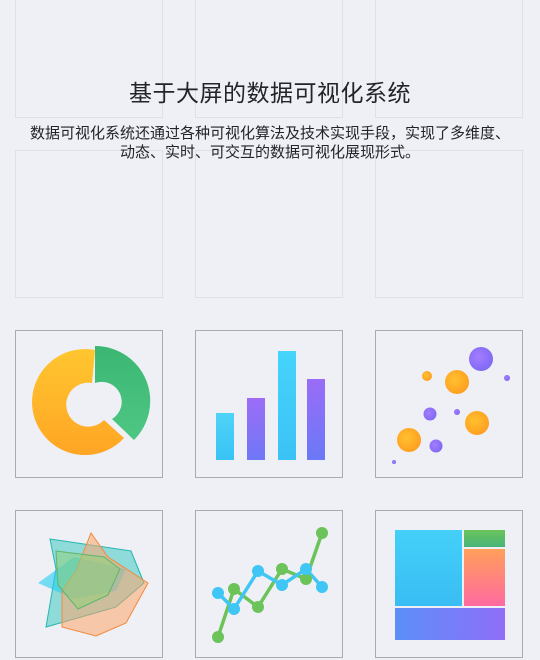 The width and height of the screenshot is (540, 660). Describe the element at coordinates (91, 400) in the screenshot. I see `donut-chart-icon` at that location.